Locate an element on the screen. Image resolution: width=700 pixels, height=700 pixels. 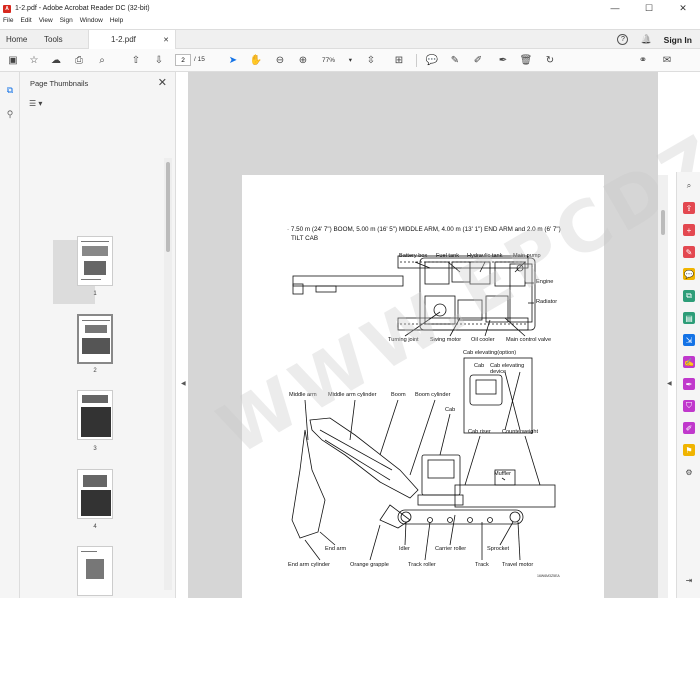
tab-tools: Tools is located at coordinates (53, 39).